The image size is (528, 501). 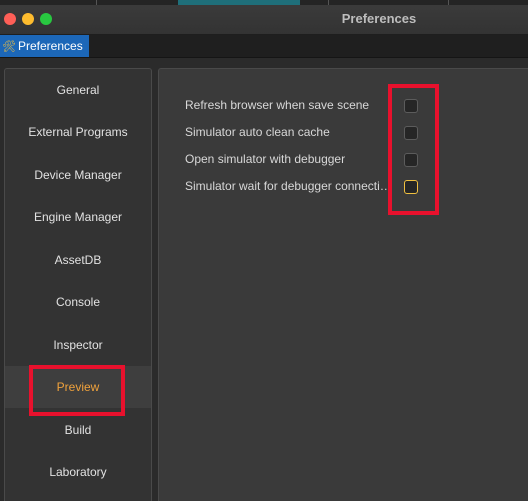 I want to click on sidebar-item-general: General, so click(x=78, y=90).